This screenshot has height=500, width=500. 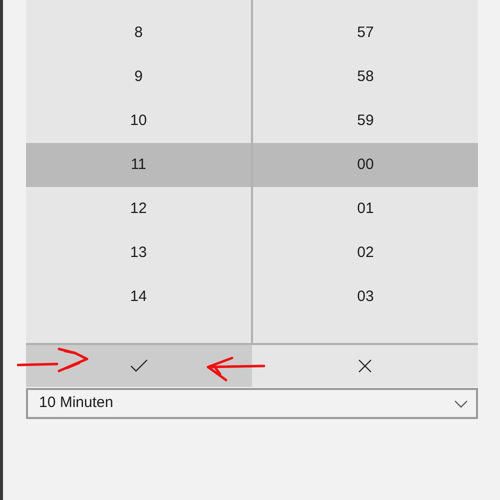 What do you see at coordinates (138, 33) in the screenshot?
I see `picker-item: 8` at bounding box center [138, 33].